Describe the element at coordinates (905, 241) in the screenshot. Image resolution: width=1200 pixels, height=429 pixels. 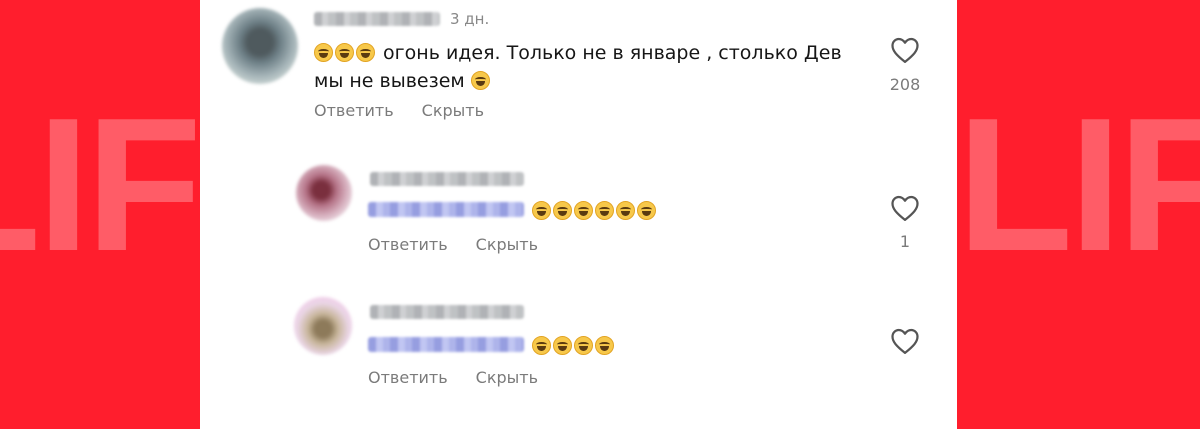
I see `like-count: 1` at that location.